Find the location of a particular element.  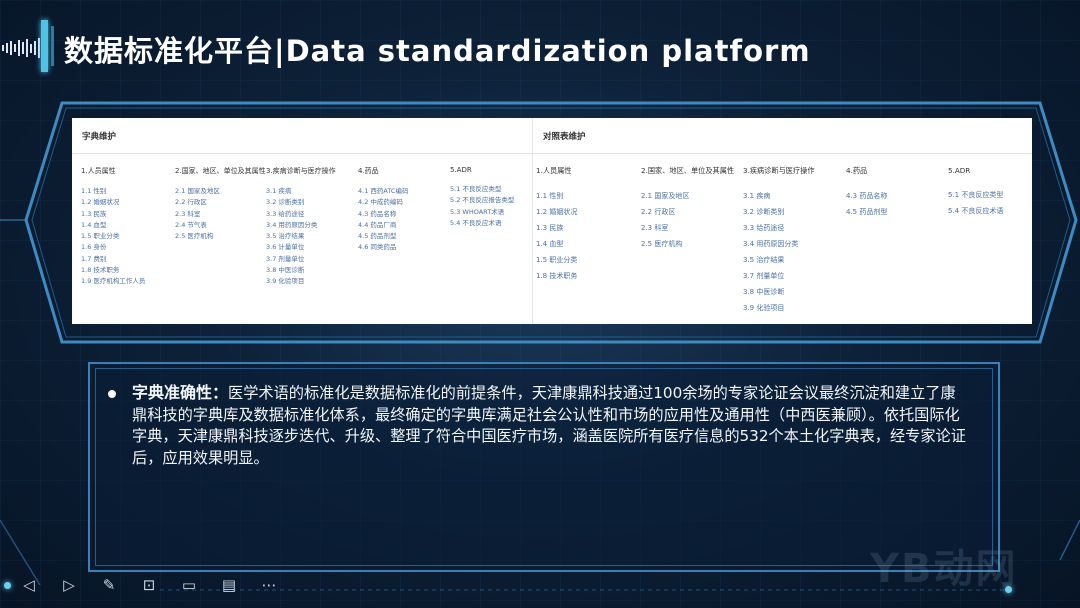

dictionary-item-link: 3.2 诊断类别 is located at coordinates (301, 202).